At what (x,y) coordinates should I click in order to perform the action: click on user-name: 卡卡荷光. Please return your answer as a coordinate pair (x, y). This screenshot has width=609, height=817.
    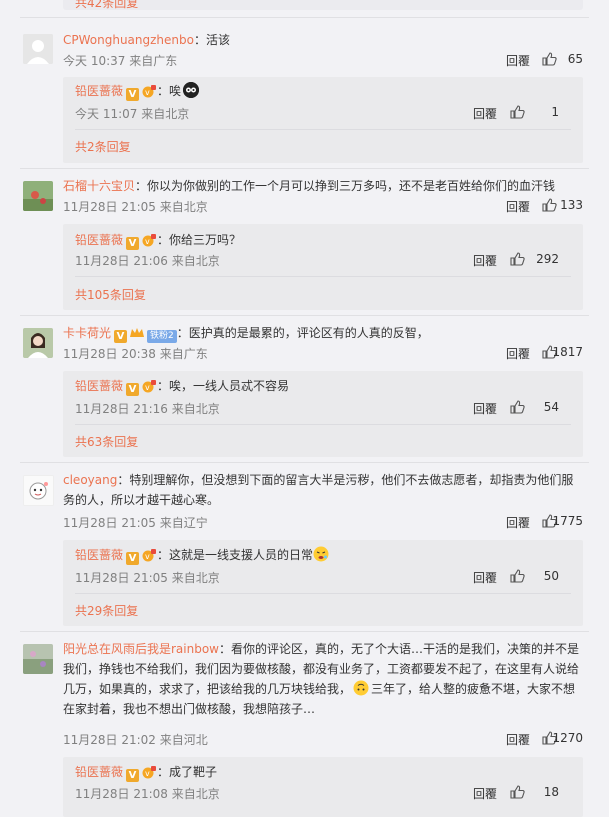
    Looking at the image, I should click on (87, 333).